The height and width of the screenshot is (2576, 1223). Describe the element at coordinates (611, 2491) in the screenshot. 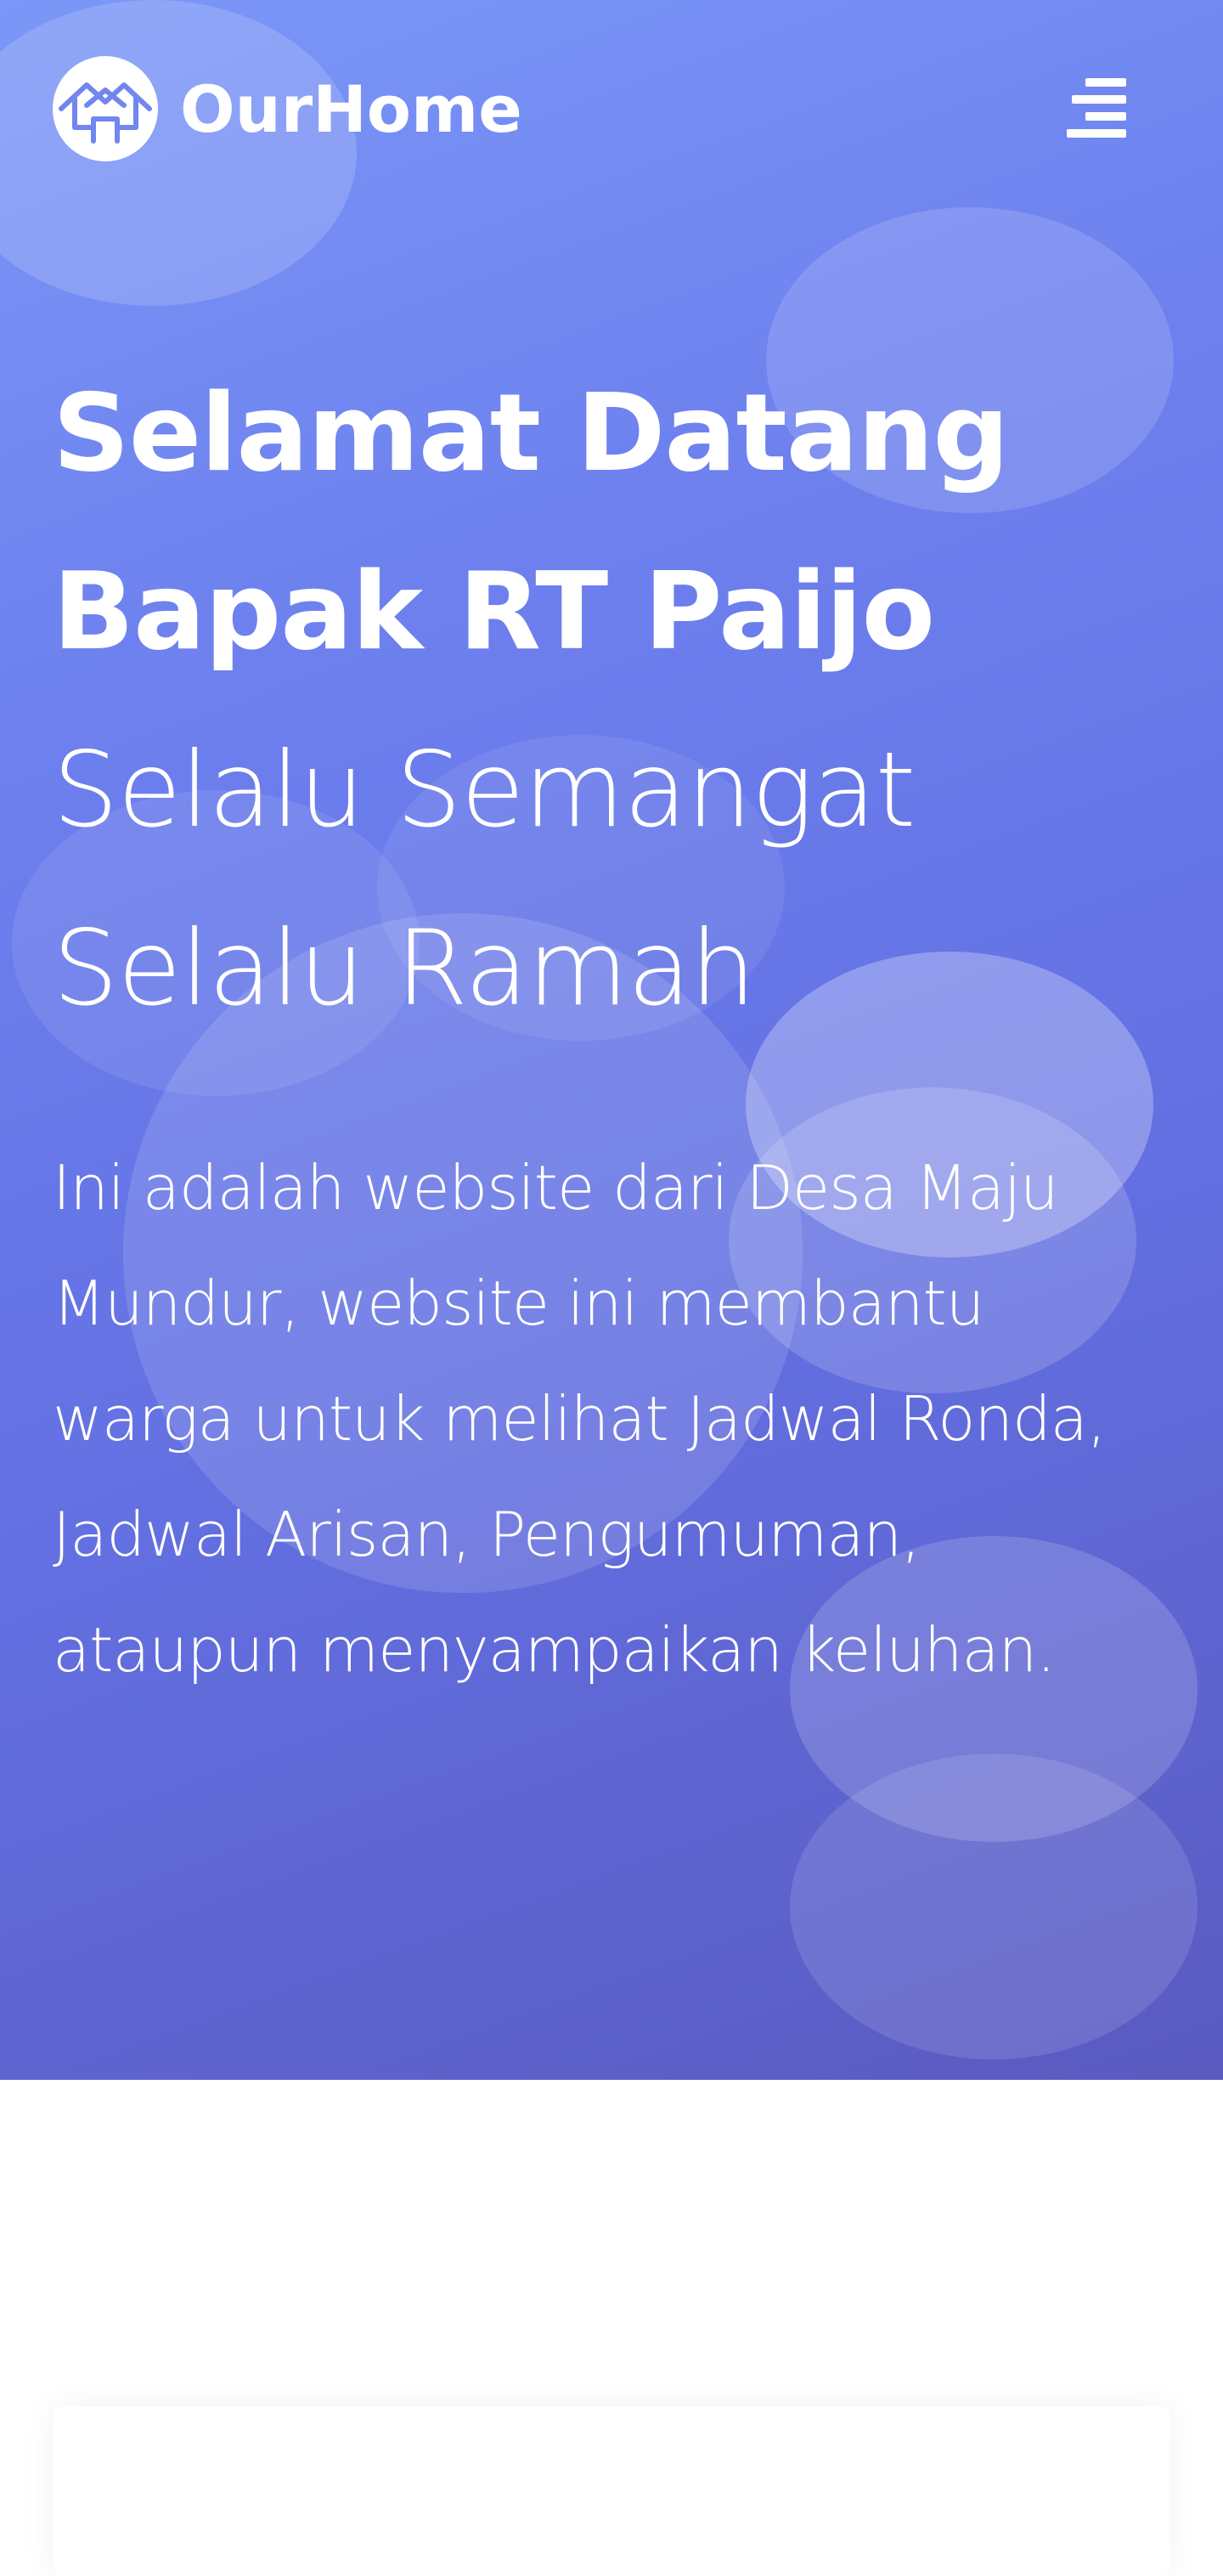

I see `content-card` at that location.